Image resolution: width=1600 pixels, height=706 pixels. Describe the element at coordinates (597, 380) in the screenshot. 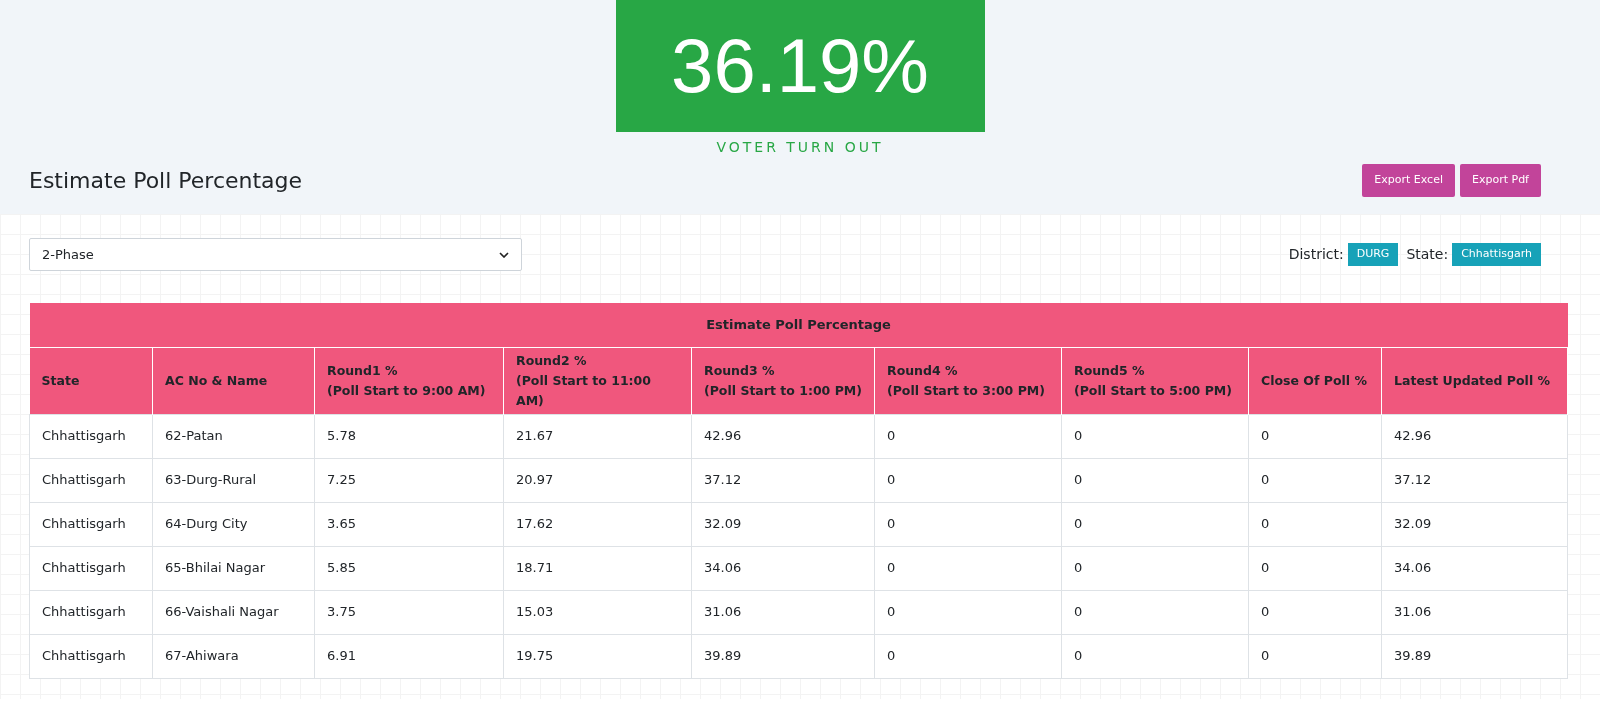

I see `column-header: Round2 % (Poll Start to 11:00 AM)` at that location.